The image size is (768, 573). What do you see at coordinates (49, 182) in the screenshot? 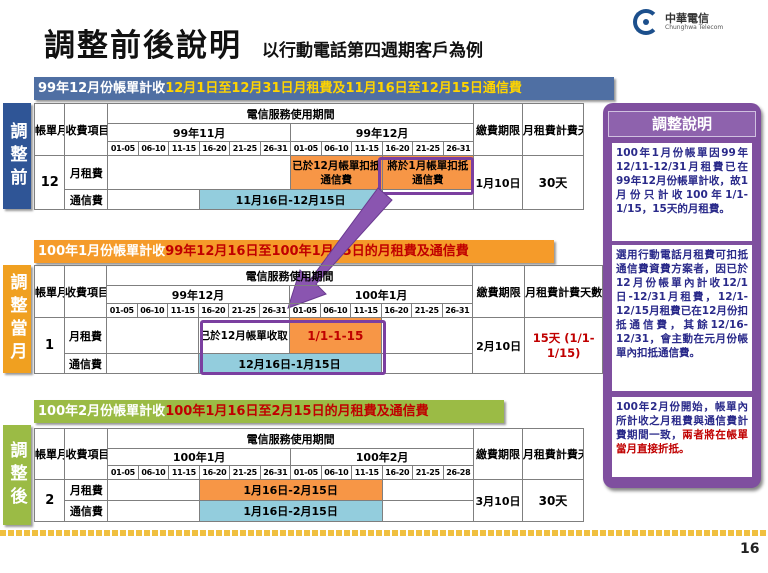
I see `bill-month-value: 12` at bounding box center [49, 182].